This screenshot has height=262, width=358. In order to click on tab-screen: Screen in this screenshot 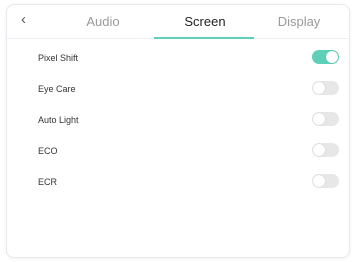, I will do `click(205, 22)`.